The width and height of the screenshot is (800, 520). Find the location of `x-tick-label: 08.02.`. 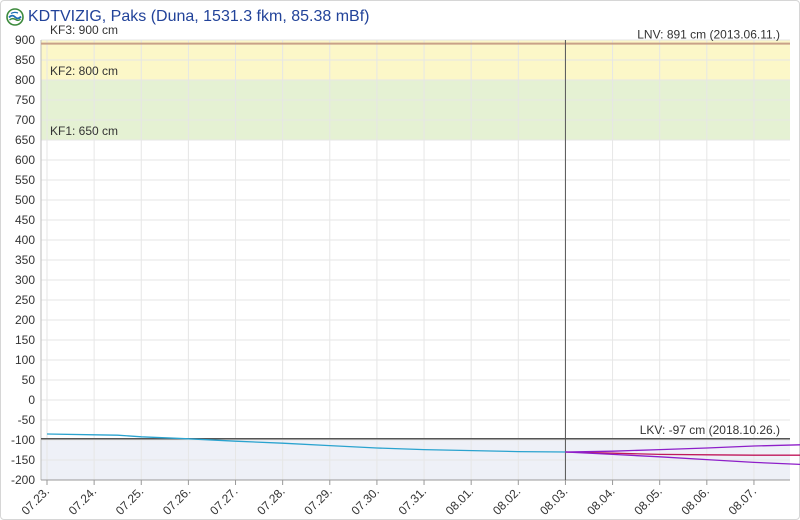

x-tick-label: 08.02. is located at coordinates (506, 500).